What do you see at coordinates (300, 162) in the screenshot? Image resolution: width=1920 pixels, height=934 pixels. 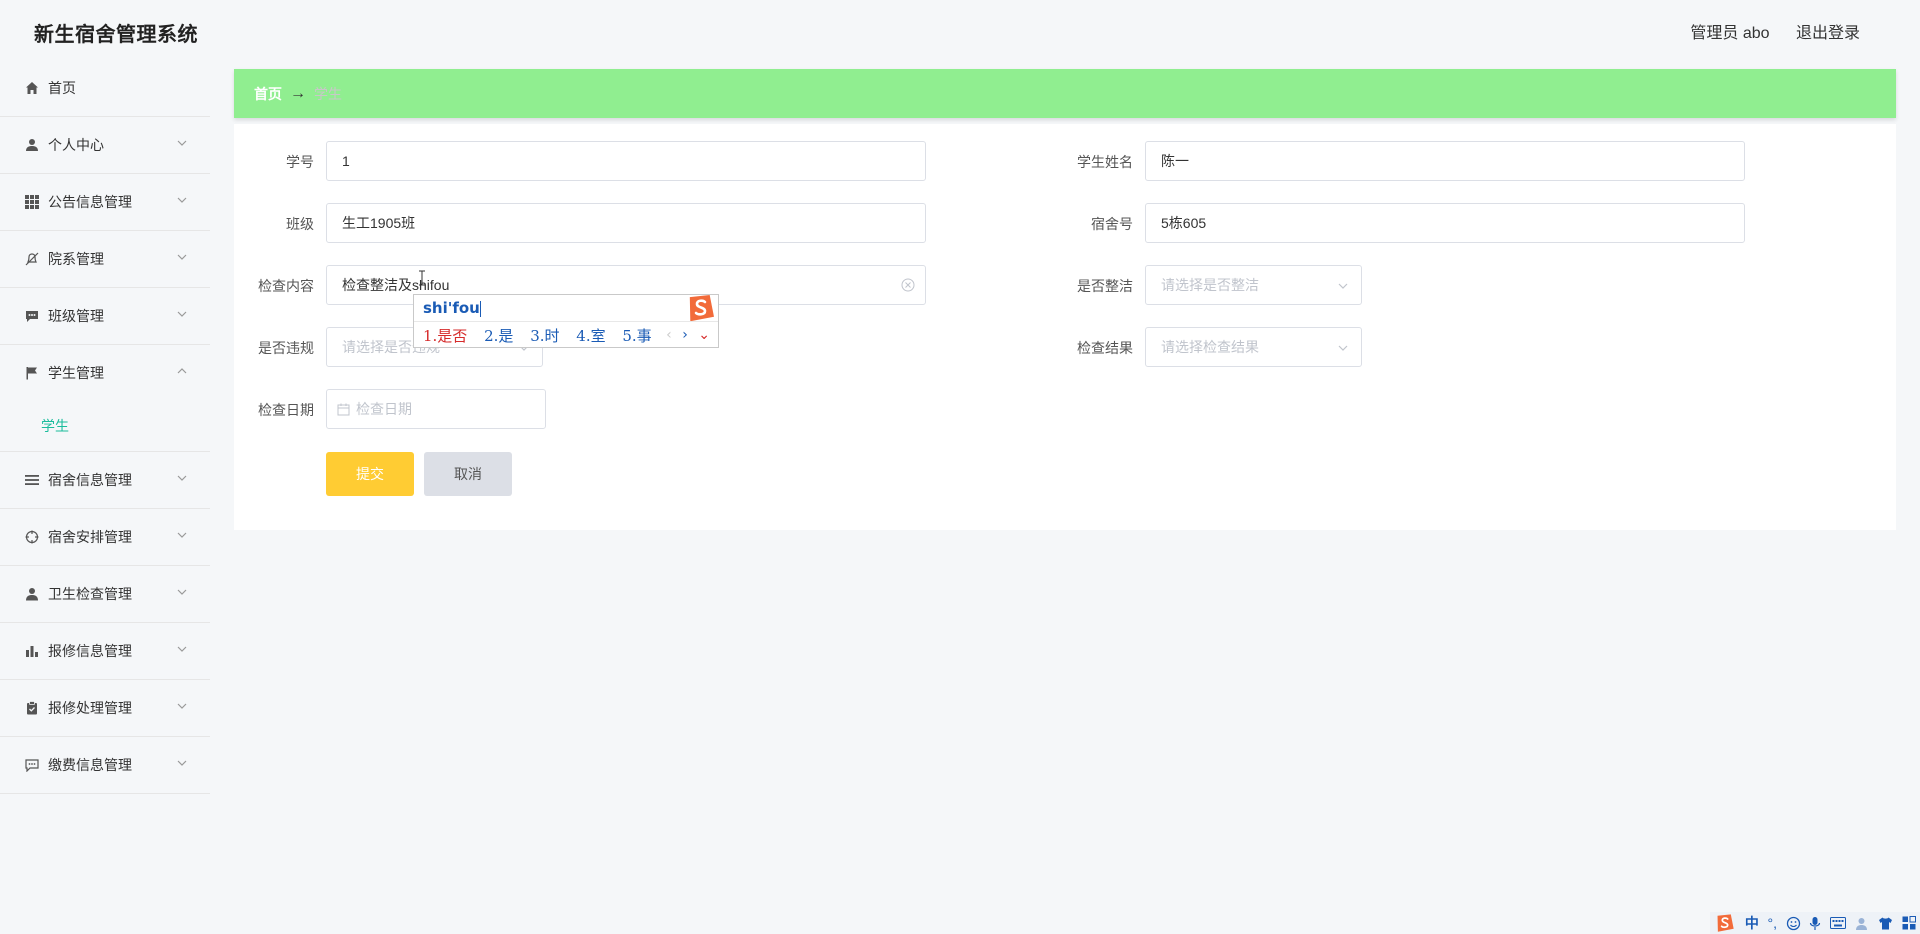 I see `student-id-label: 学号` at bounding box center [300, 162].